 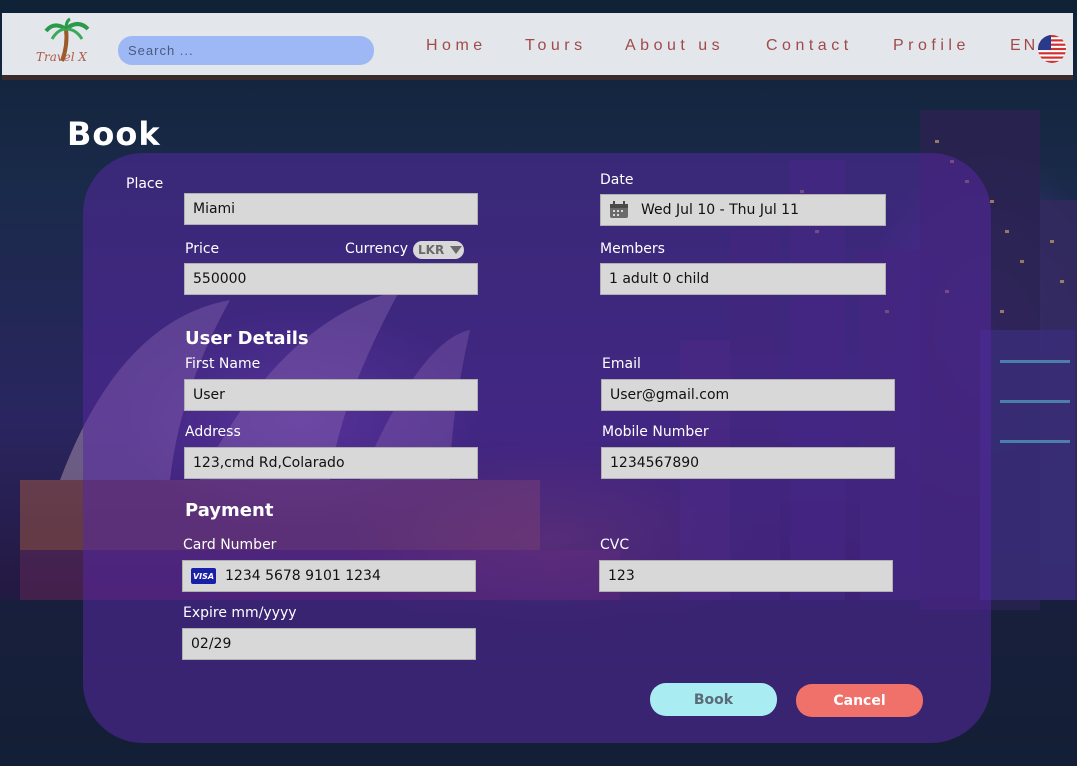 What do you see at coordinates (617, 180) in the screenshot?
I see `date-label: Date` at bounding box center [617, 180].